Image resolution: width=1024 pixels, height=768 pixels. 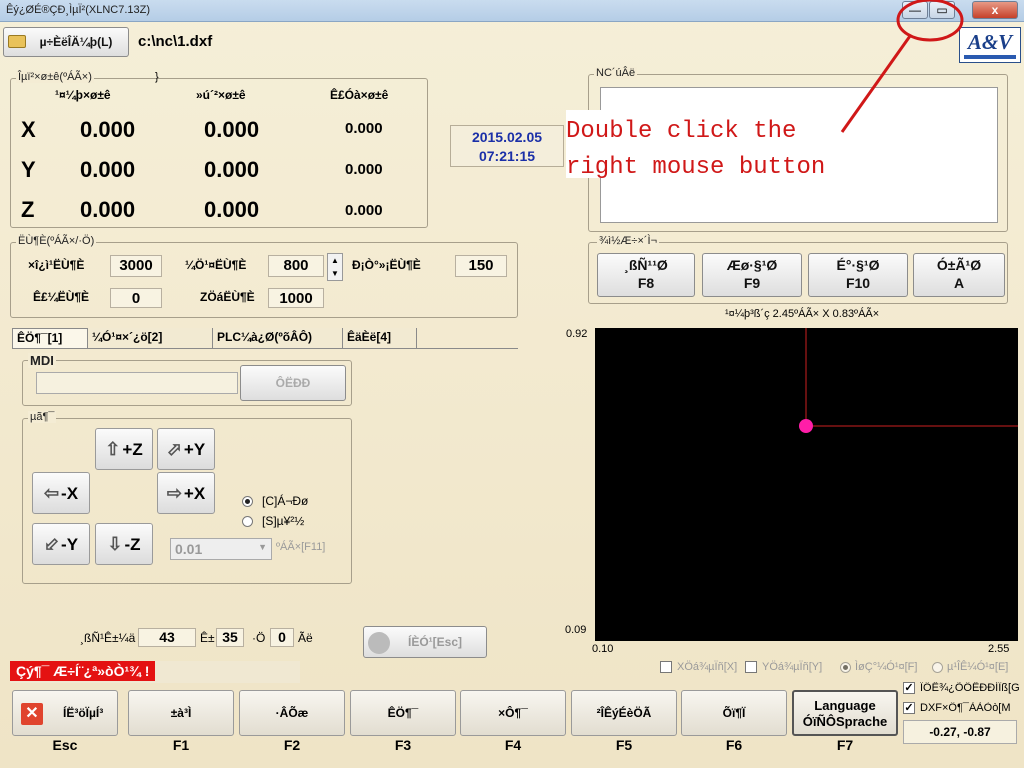 I want to click on pressure-time-label: ¸ßÑ¹Ê±¼ä, so click(x=108, y=638).